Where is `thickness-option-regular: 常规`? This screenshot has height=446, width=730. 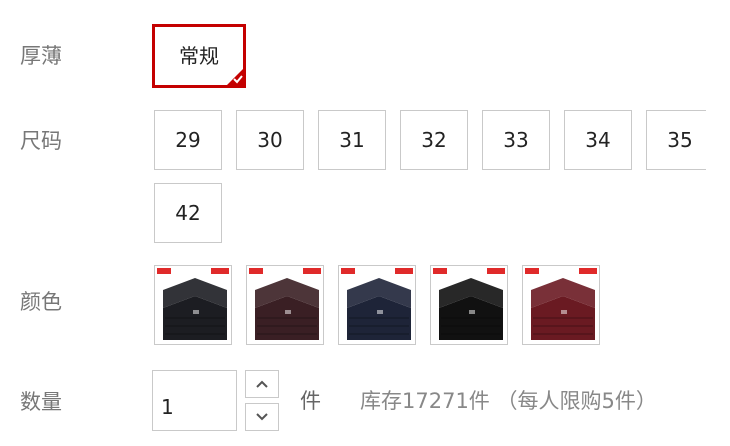
thickness-option-regular: 常规 is located at coordinates (199, 56).